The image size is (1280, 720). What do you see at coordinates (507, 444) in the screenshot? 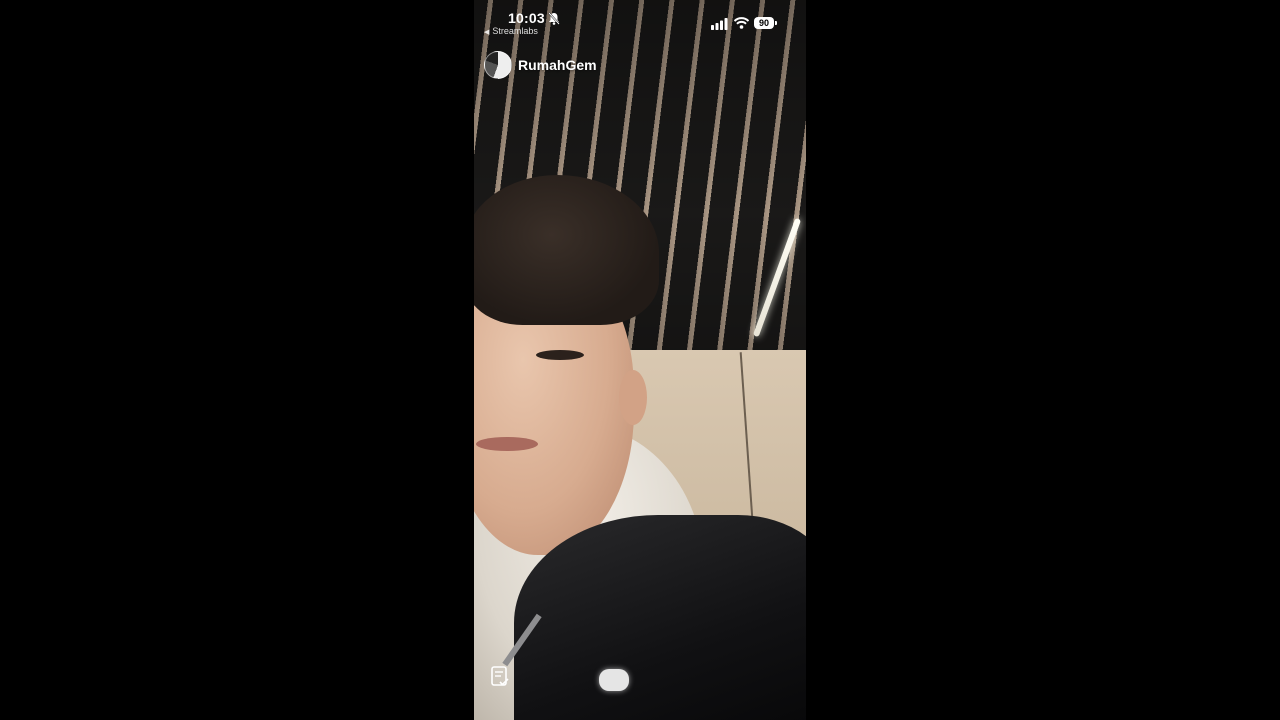
I see `video-mouth` at bounding box center [507, 444].